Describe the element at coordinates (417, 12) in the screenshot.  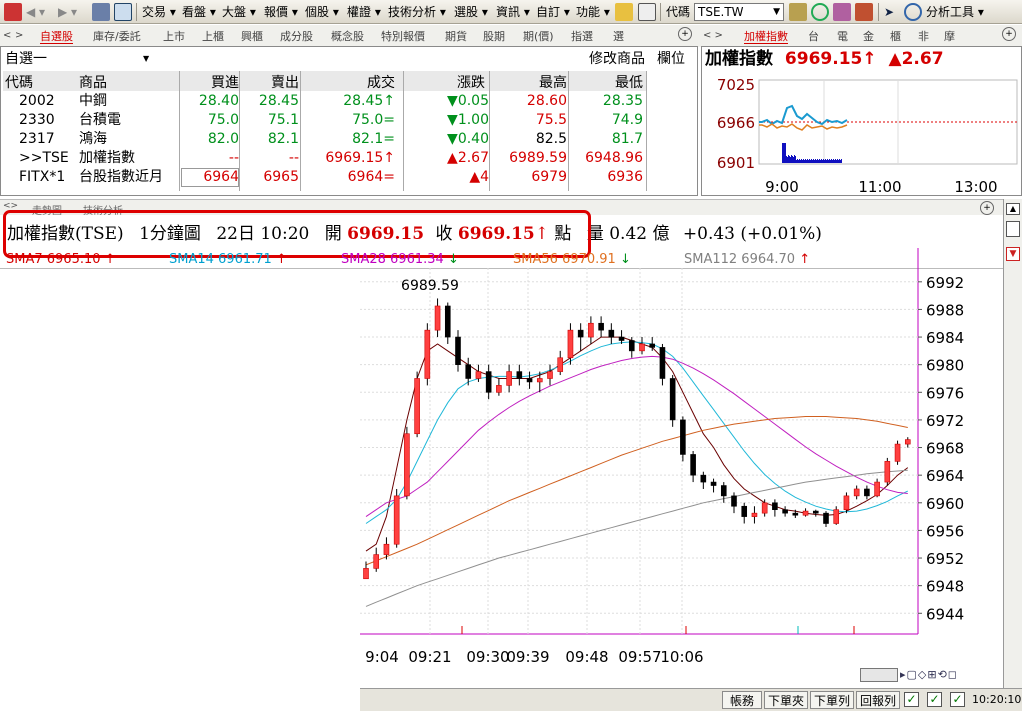
I see `menu-technical: 技術分析 ▾` at that location.